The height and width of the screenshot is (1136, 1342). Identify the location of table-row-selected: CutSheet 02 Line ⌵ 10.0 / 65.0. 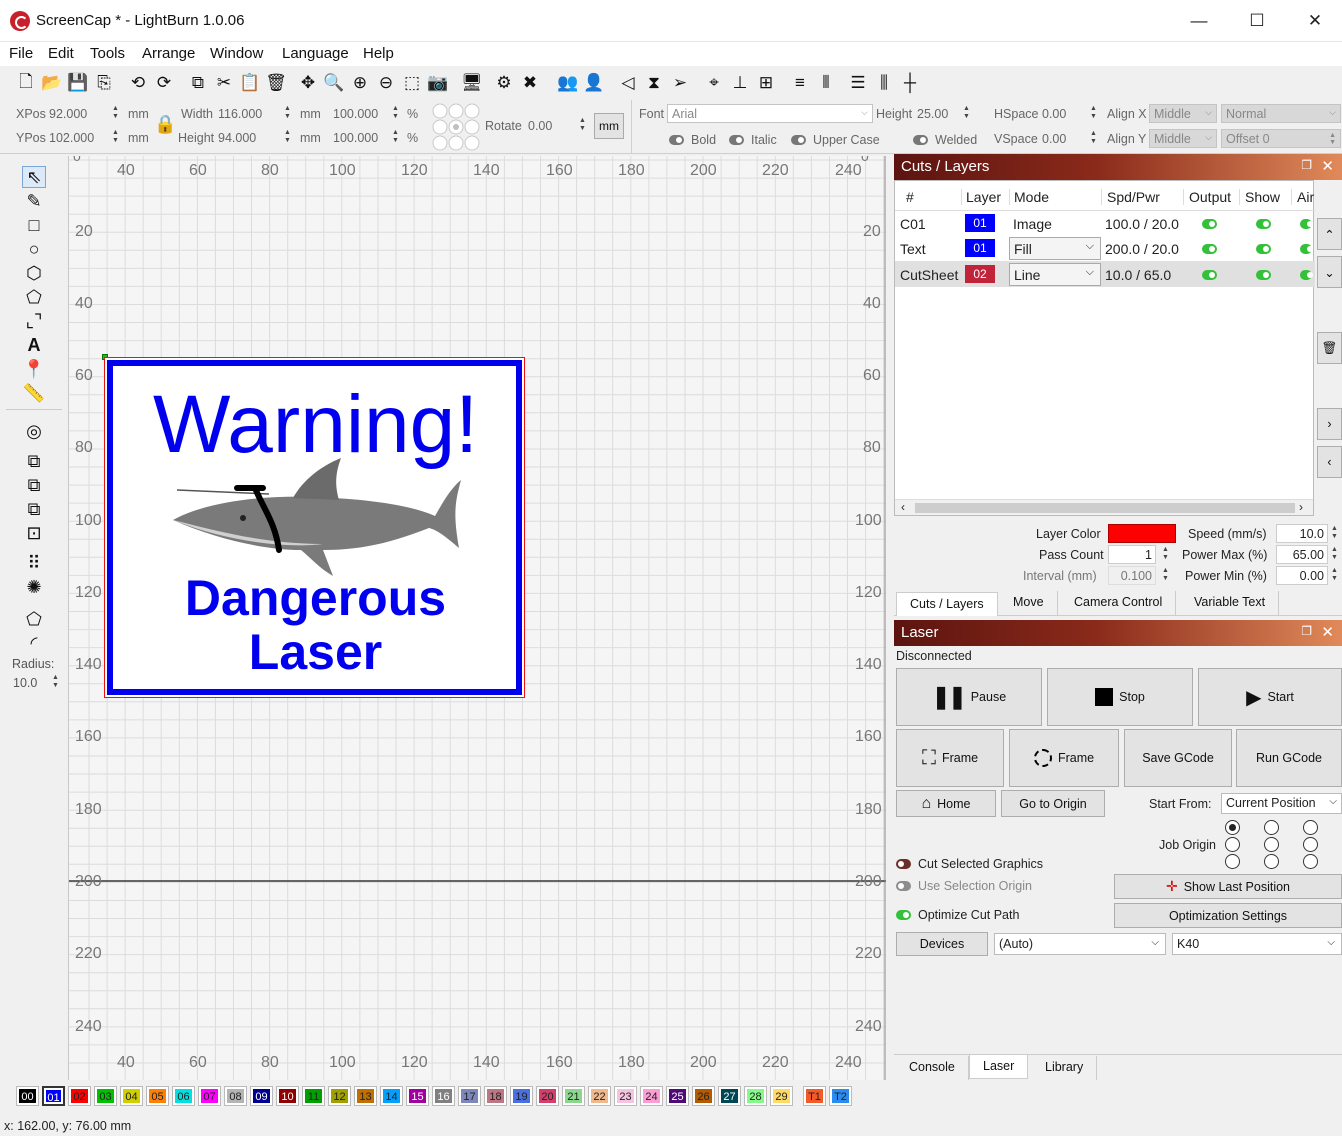
(1105, 274).